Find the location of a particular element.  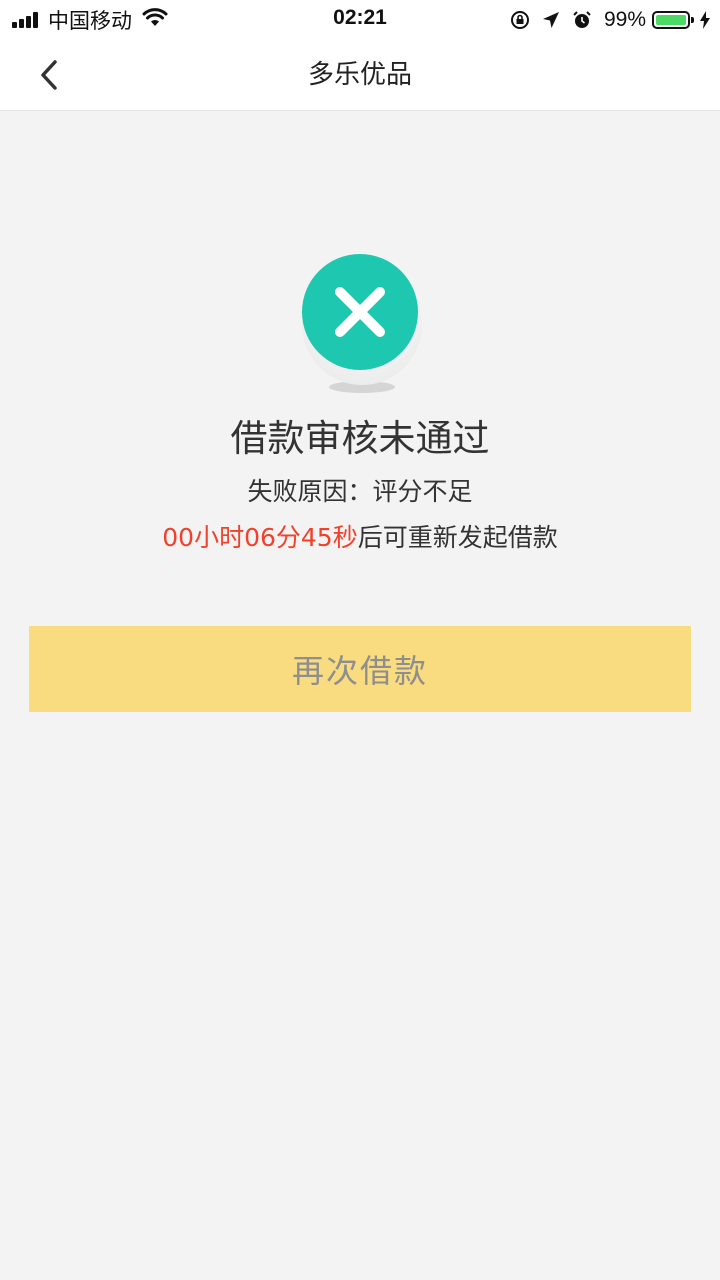

status-bar: 中国移动 02:21 99% is located at coordinates (360, 20).